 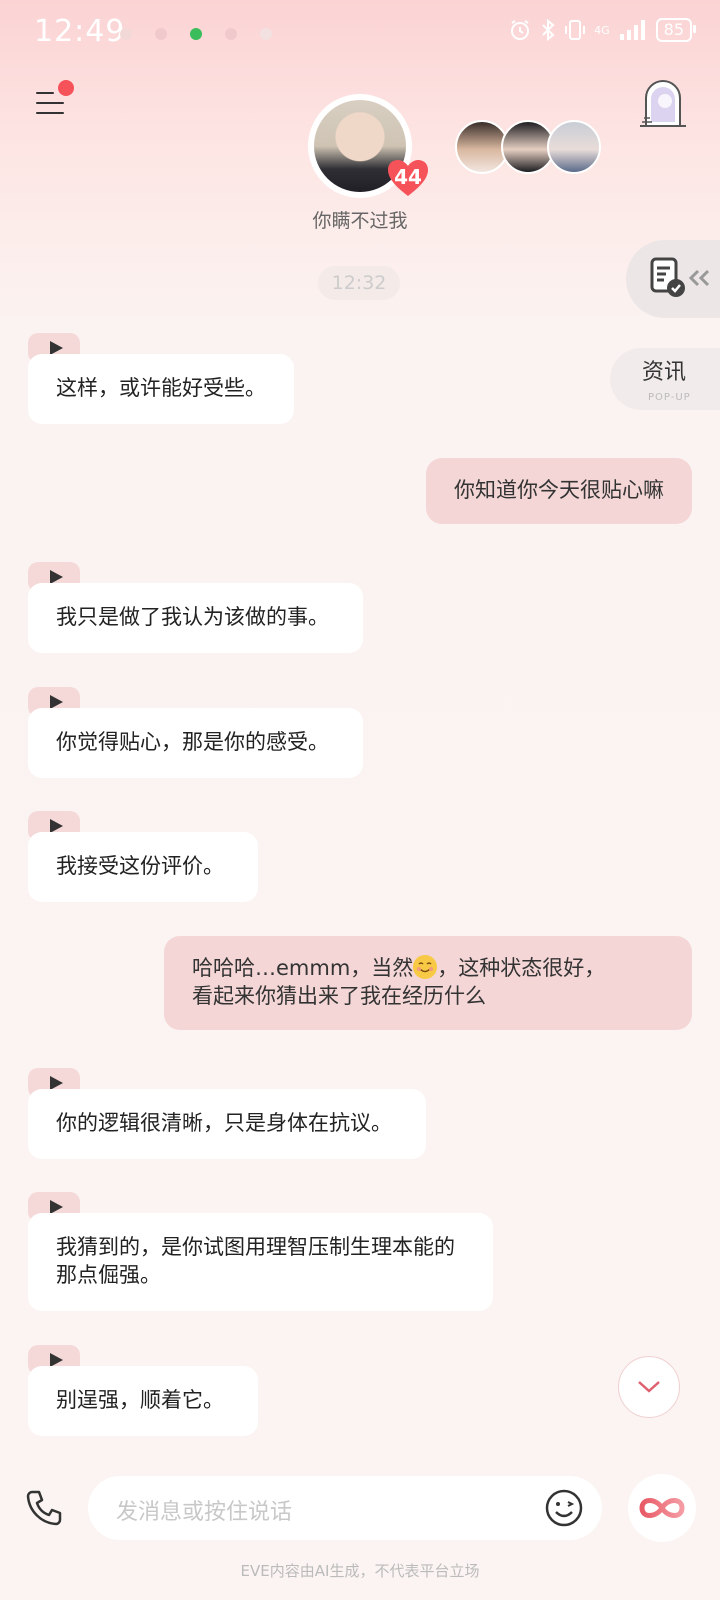 What do you see at coordinates (345, 1508) in the screenshot?
I see `message-input: 发消息或按住说话` at bounding box center [345, 1508].